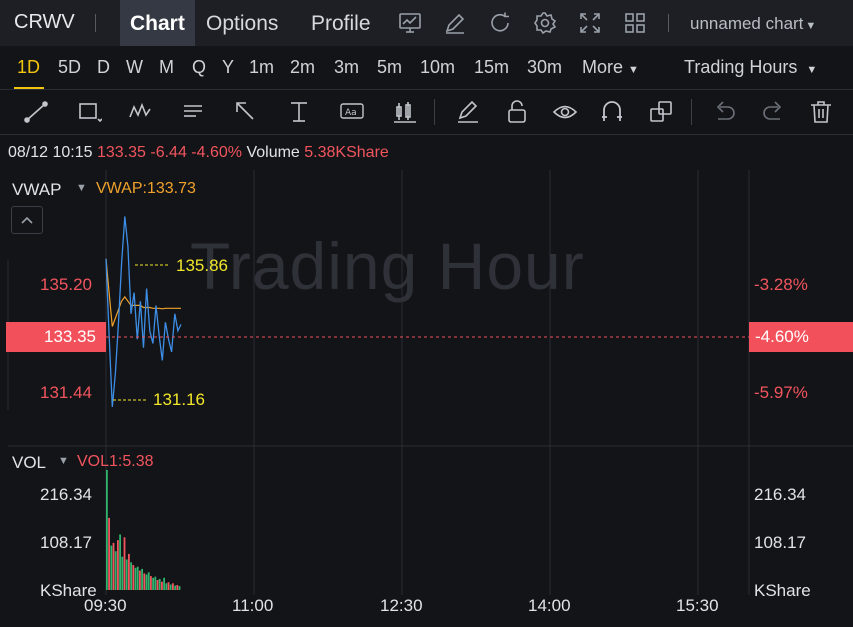 The height and width of the screenshot is (627, 853). I want to click on vwap-indicator-value: VWAP:133.73, so click(146, 188).